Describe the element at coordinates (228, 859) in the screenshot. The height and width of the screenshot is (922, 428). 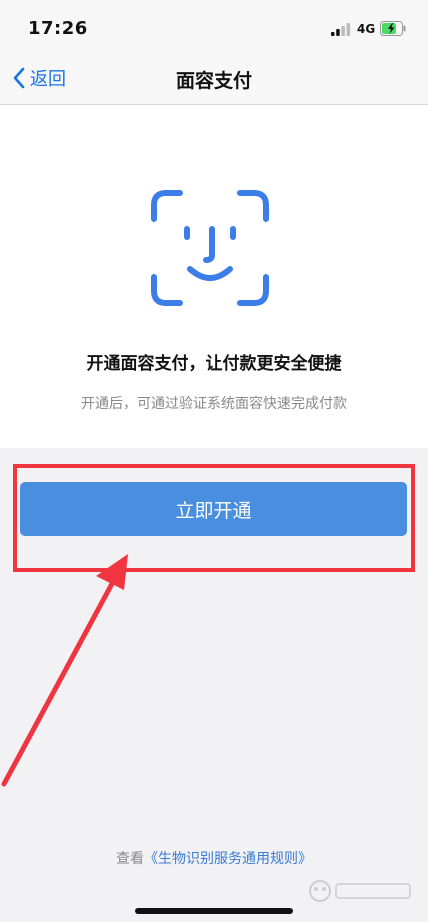
I see `biometric-rules-link: 《生物识别服务通用规则》` at that location.